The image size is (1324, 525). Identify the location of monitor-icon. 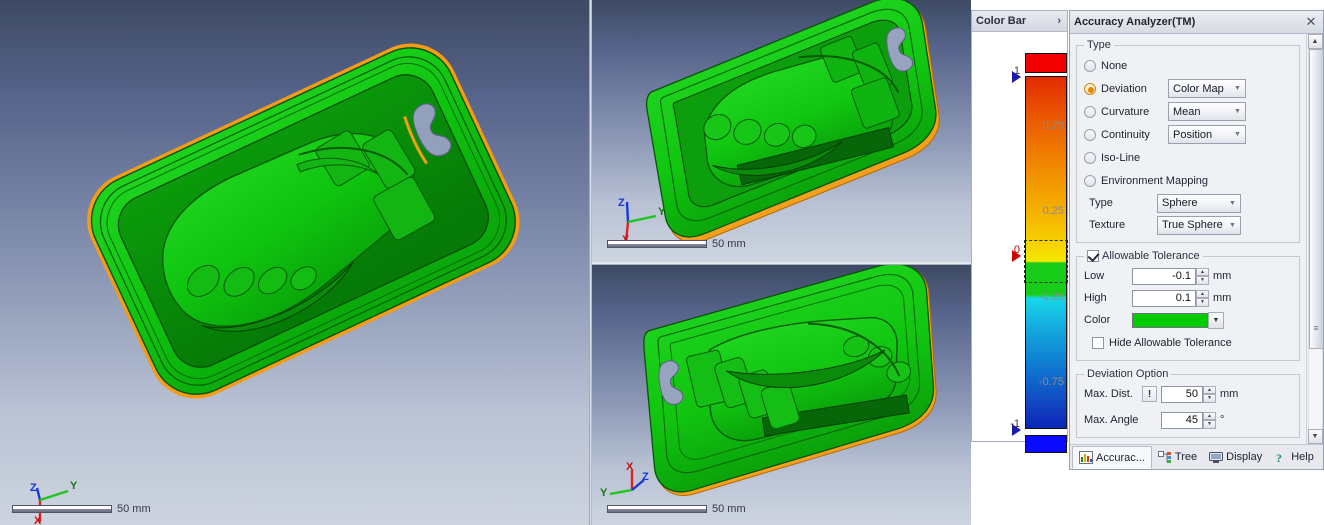
(1216, 457).